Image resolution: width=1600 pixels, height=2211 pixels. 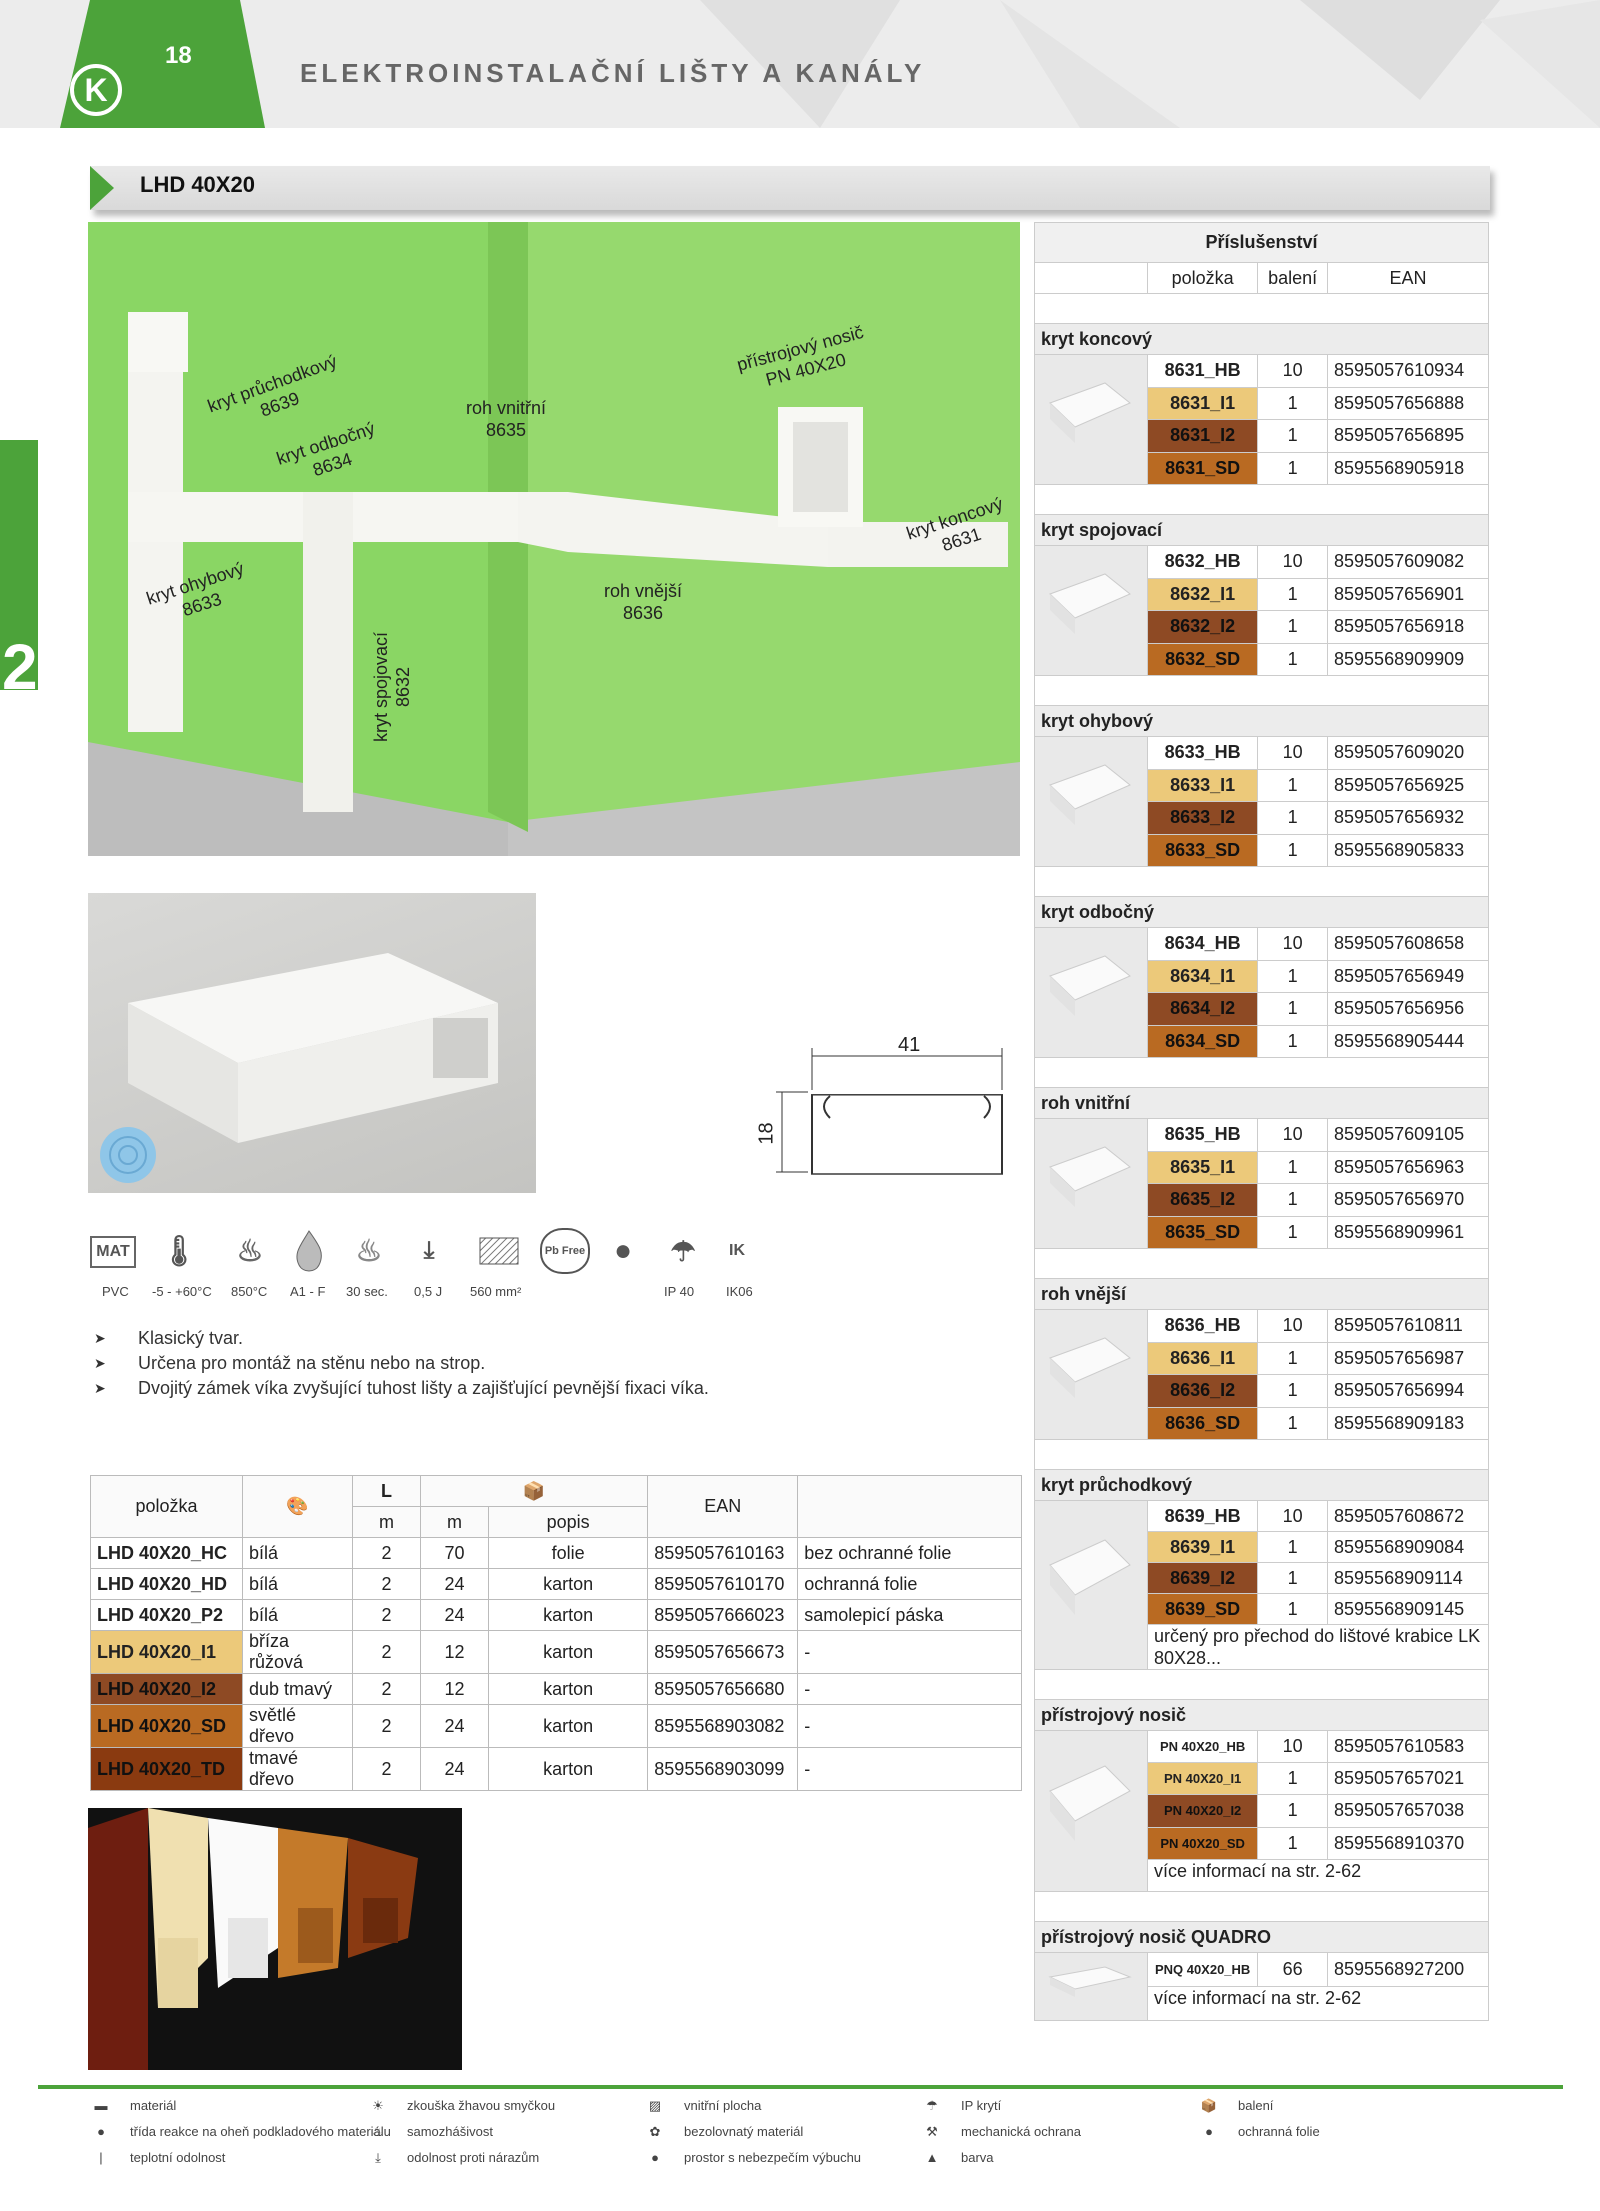 What do you see at coordinates (1408, 403) in the screenshot?
I see `acc-item-ean: 8595057656888` at bounding box center [1408, 403].